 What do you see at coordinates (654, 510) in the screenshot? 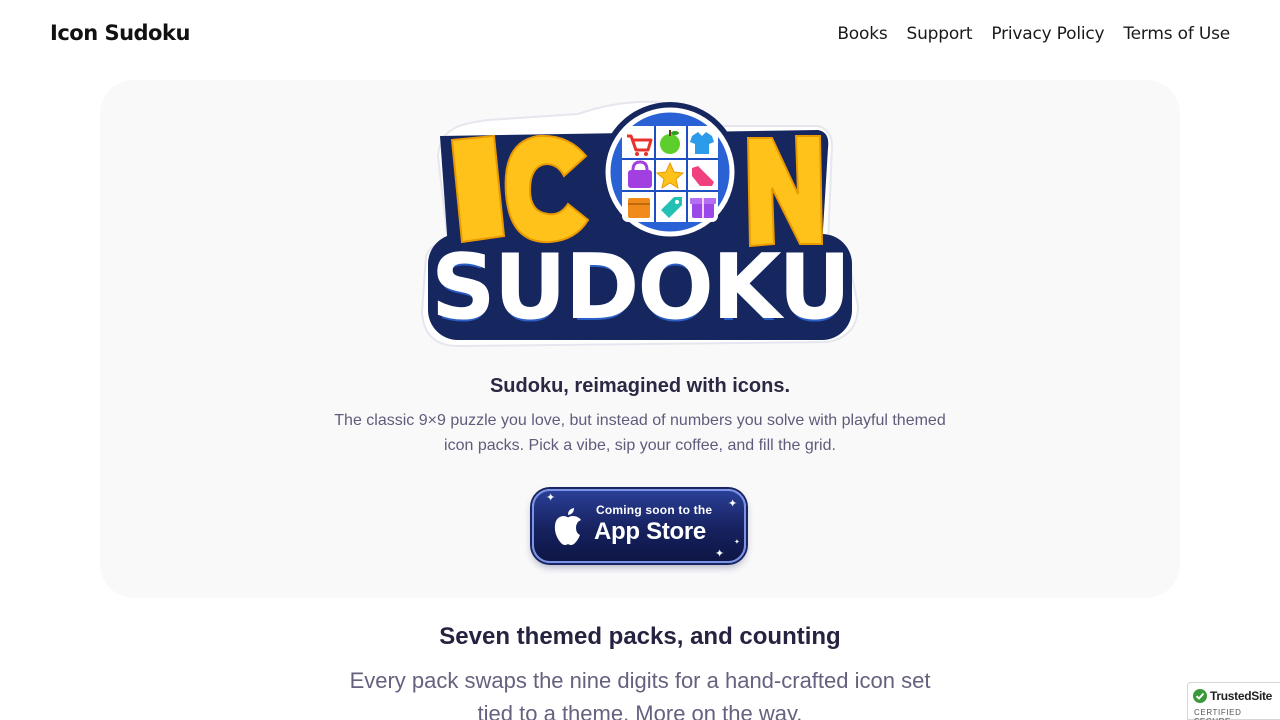
I see `app-store-small-label: Coming soon to the` at bounding box center [654, 510].